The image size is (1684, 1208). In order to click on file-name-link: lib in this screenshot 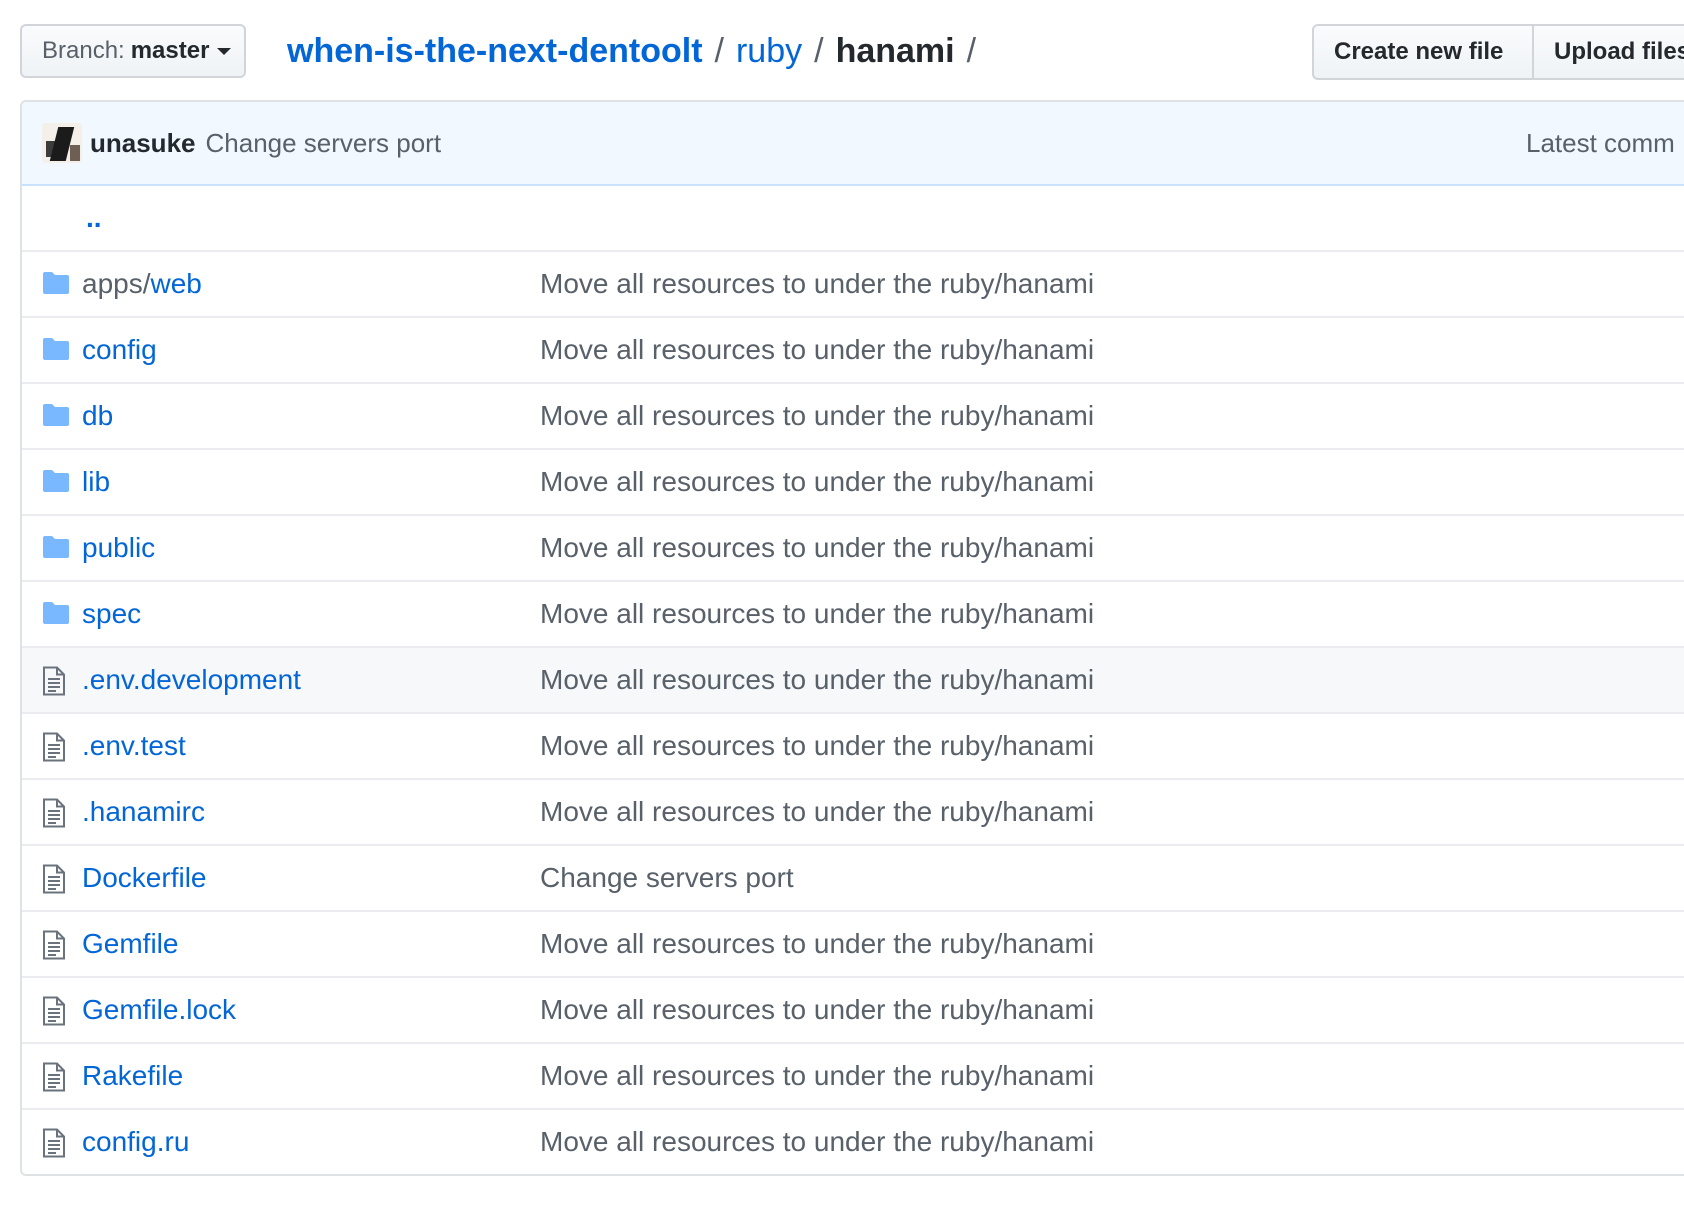, I will do `click(96, 481)`.